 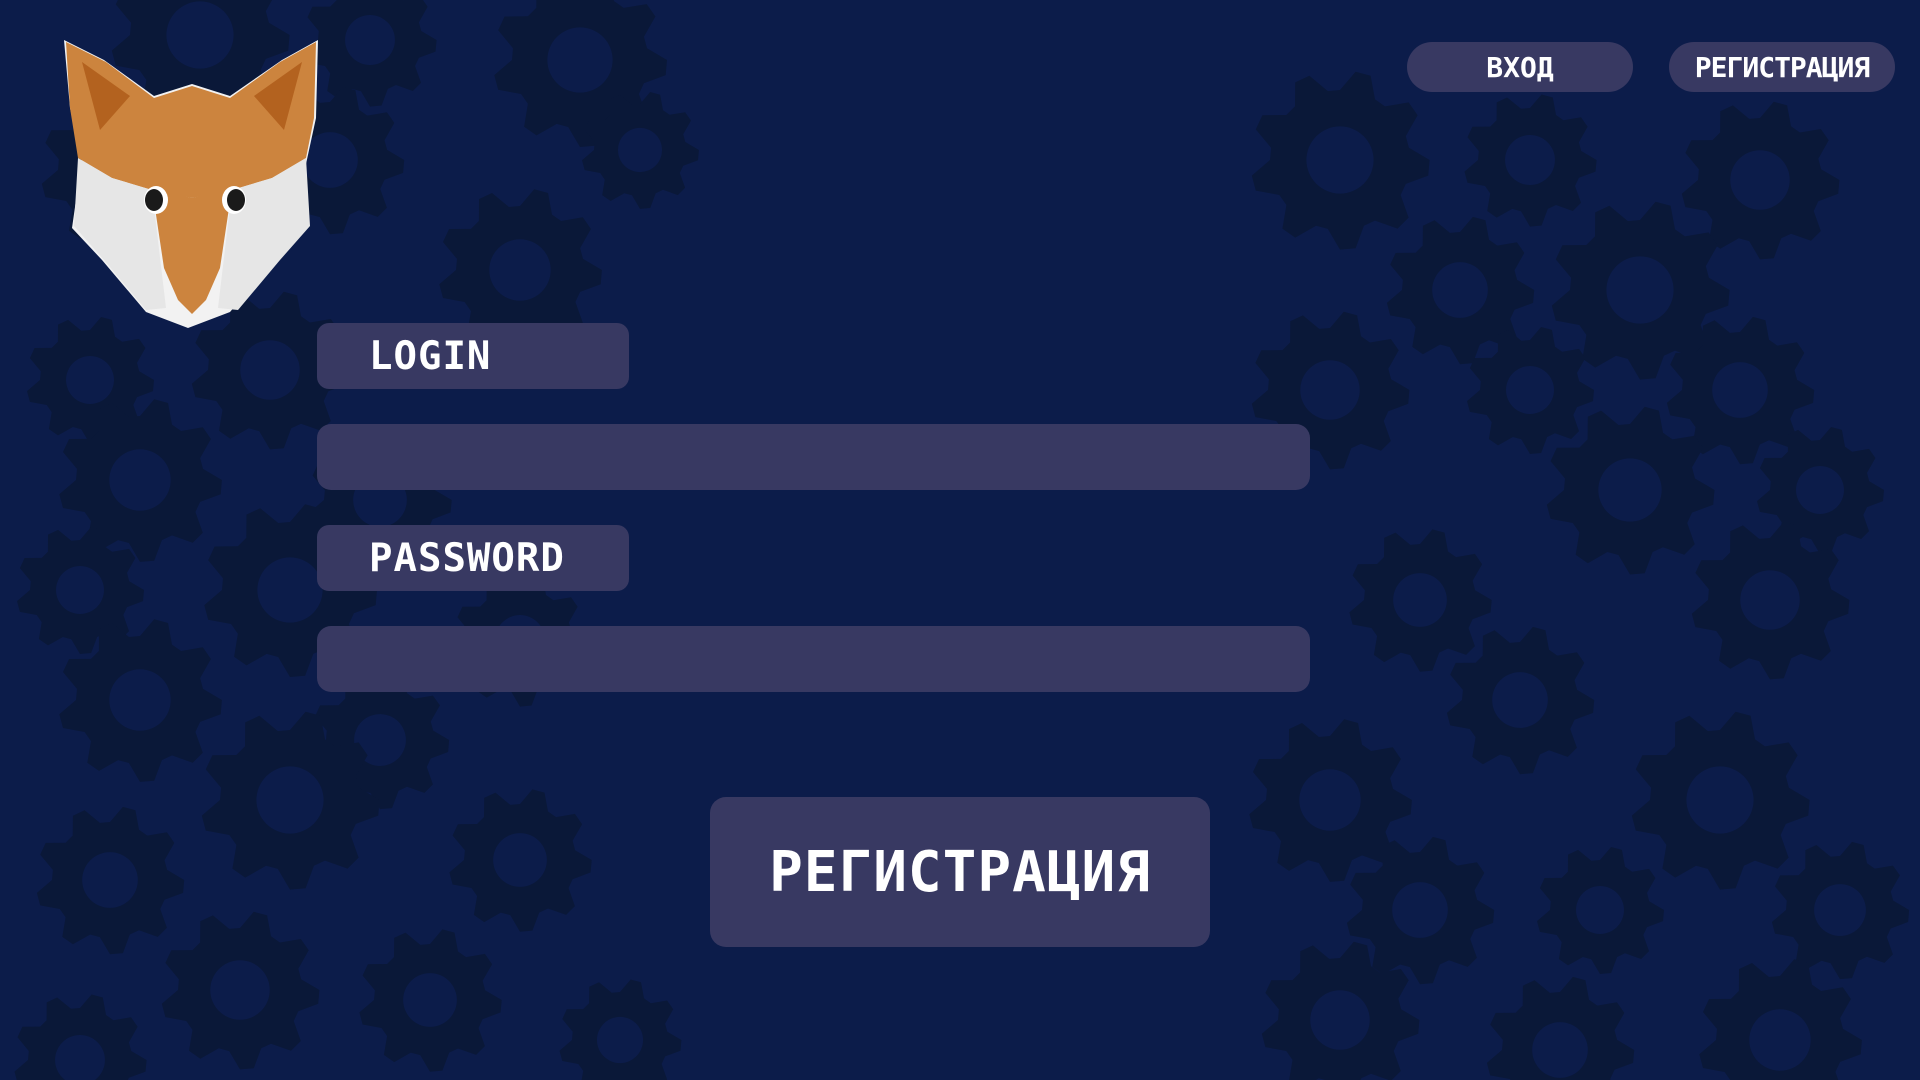 What do you see at coordinates (960, 872) in the screenshot?
I see `register-submit-button: РЕГИСТРАЦИЯ` at bounding box center [960, 872].